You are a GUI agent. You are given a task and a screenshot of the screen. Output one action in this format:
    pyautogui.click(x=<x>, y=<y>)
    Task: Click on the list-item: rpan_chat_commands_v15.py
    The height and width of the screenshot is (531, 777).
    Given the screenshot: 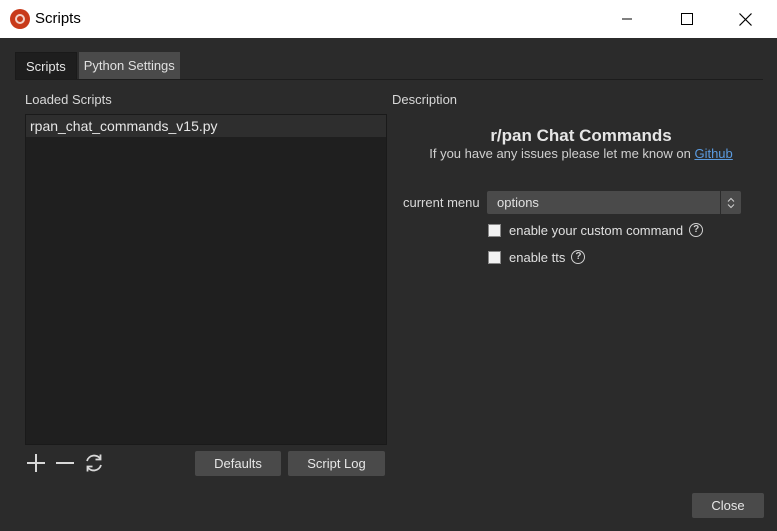 What is the action you would take?
    pyautogui.click(x=206, y=126)
    